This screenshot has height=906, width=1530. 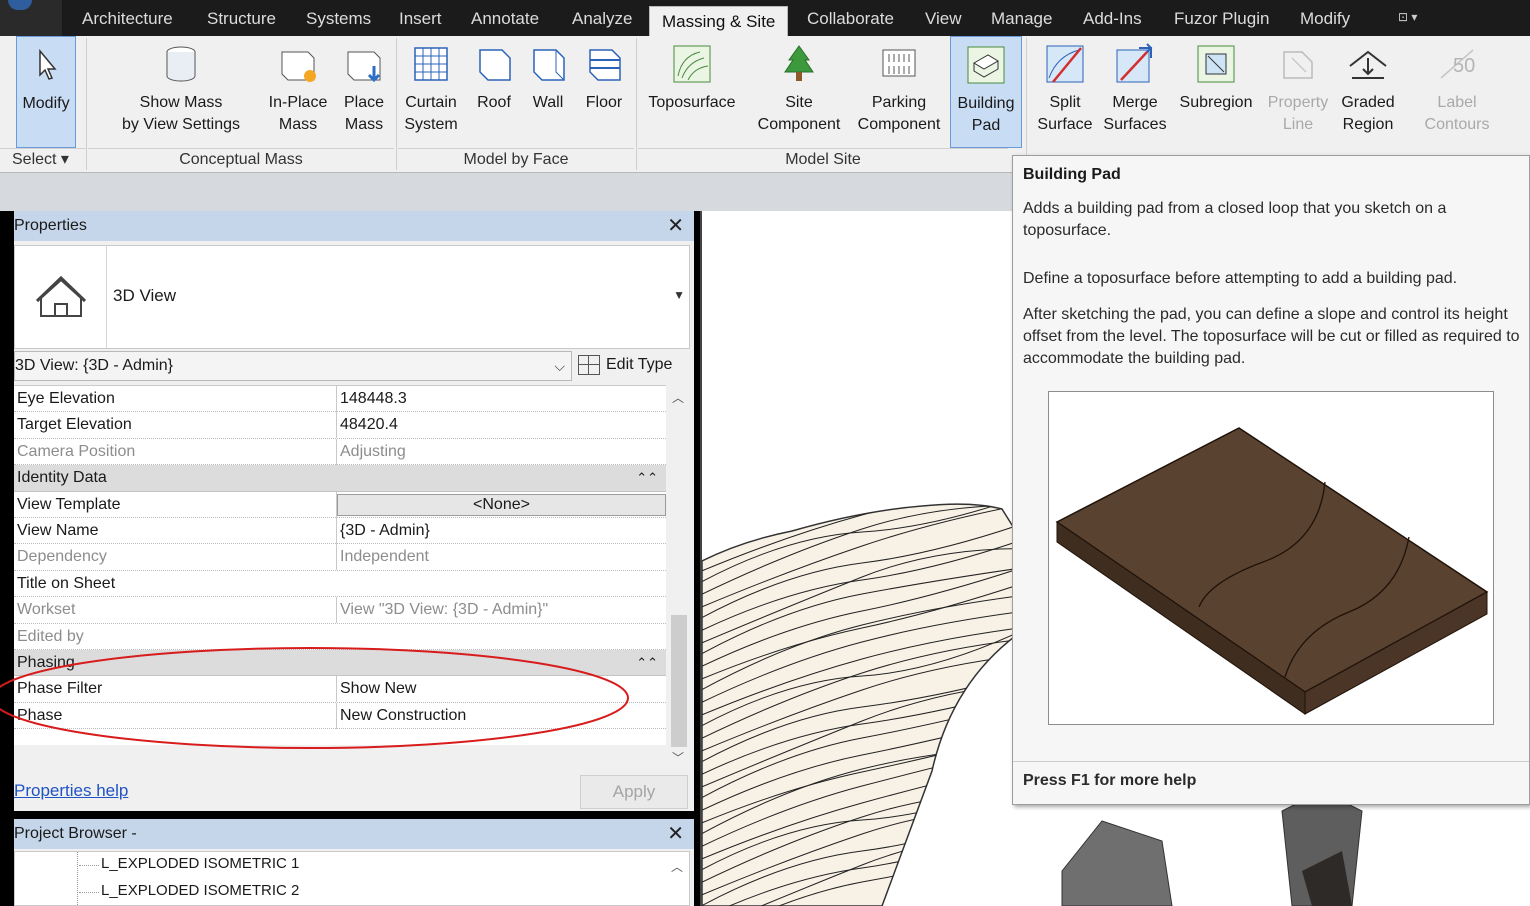 What do you see at coordinates (494, 92) in the screenshot?
I see `roof-by-face-button: Roof` at bounding box center [494, 92].